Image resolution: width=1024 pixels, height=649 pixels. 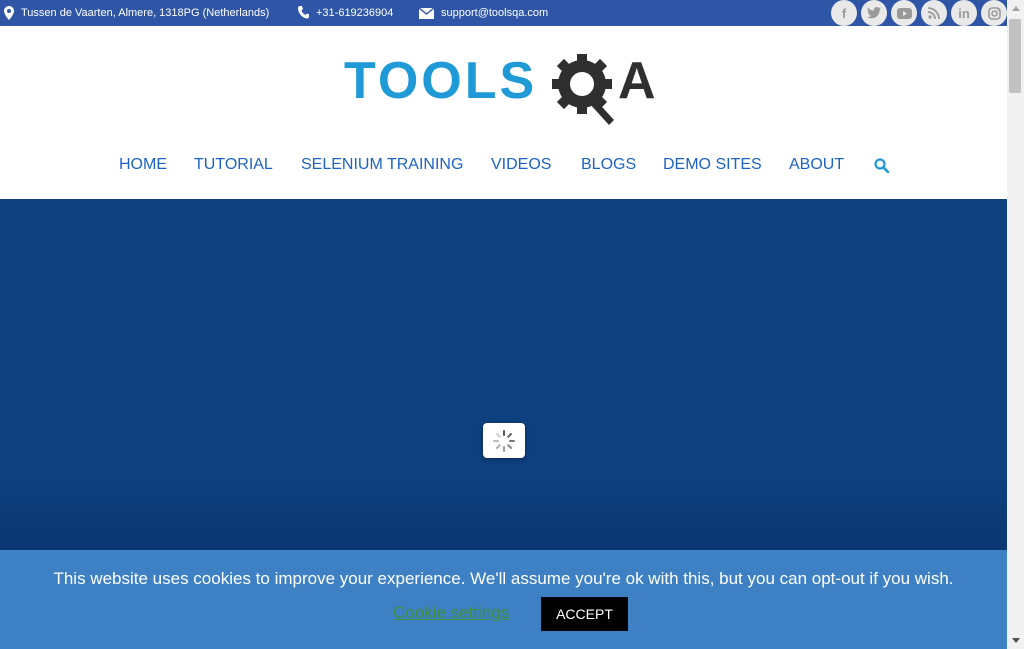 What do you see at coordinates (382, 165) in the screenshot?
I see `nav-selenium-training: SELENIUM TRAINING` at bounding box center [382, 165].